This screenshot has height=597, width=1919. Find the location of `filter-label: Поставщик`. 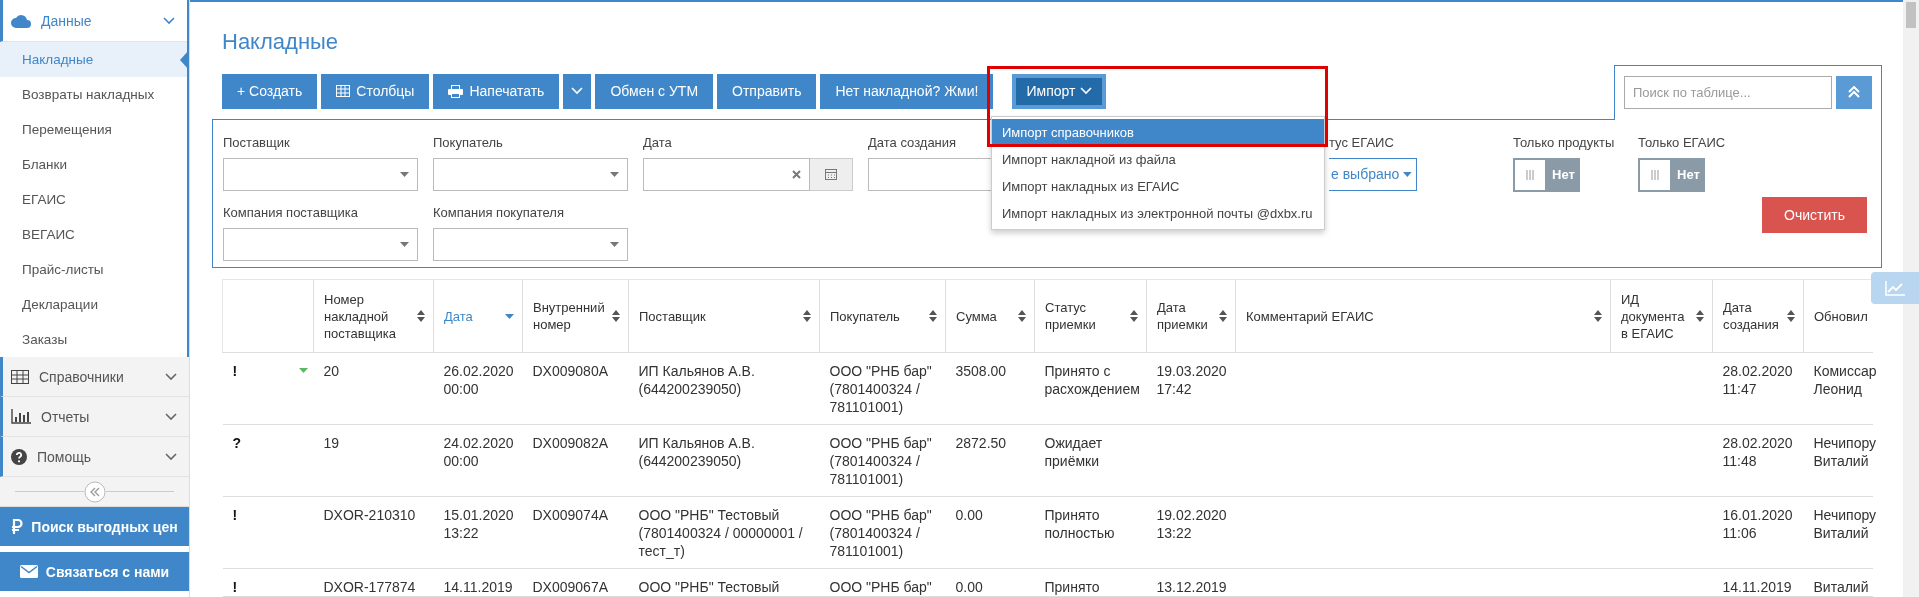

filter-label: Поставщик is located at coordinates (256, 142).